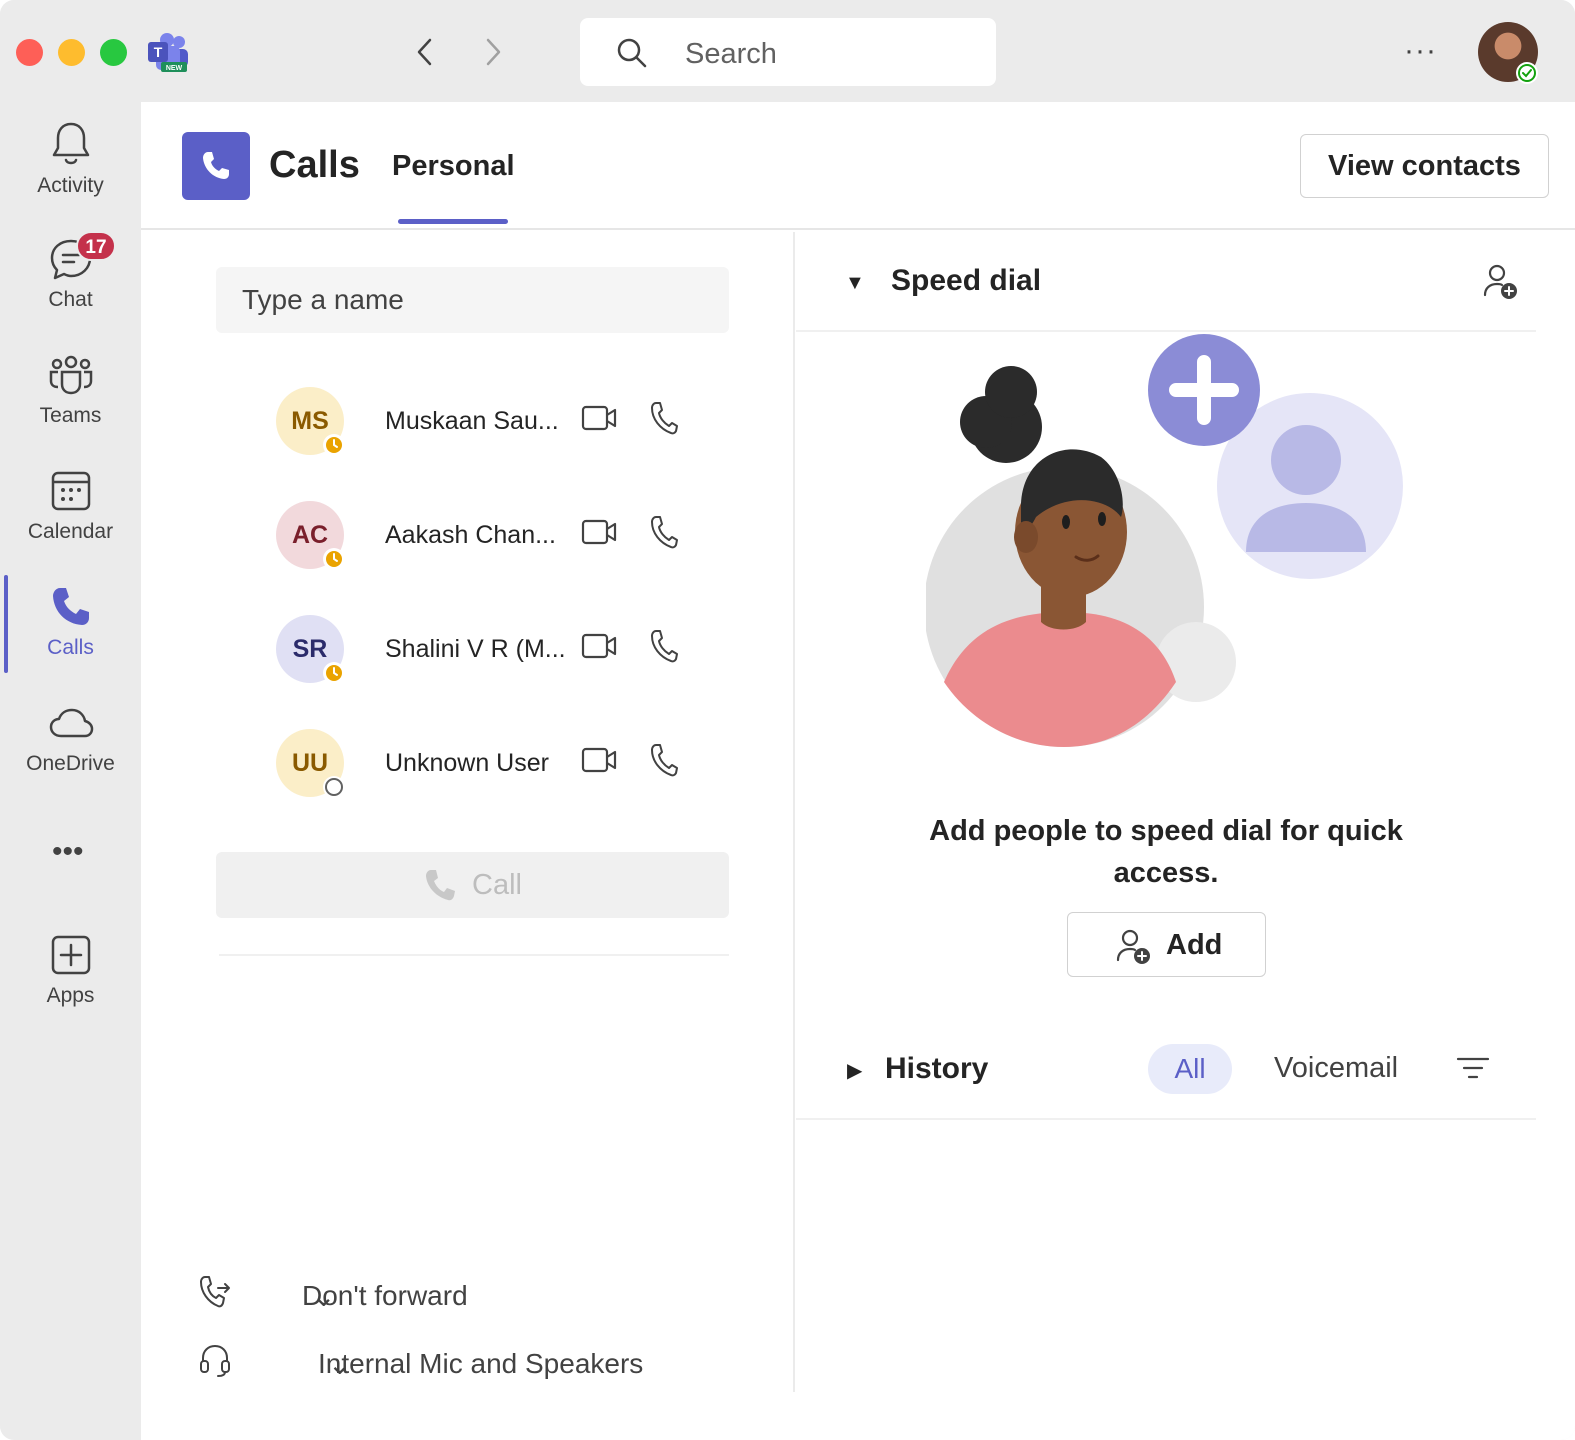 This screenshot has height=1440, width=1575. I want to click on speed-dial-illustration, so click(1164, 540).